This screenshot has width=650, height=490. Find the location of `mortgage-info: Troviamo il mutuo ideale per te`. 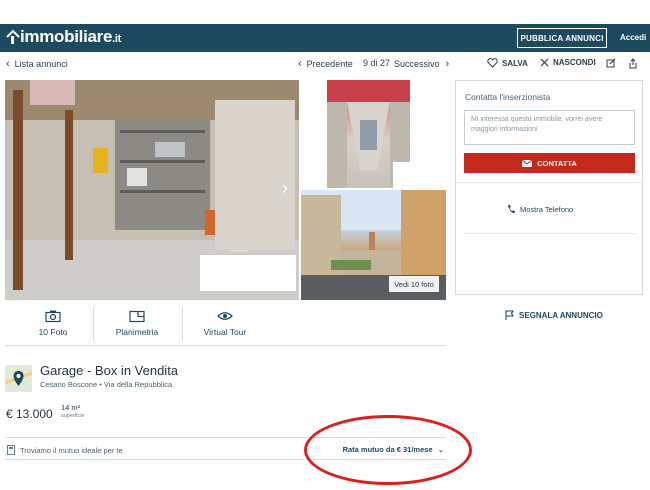

mortgage-info: Troviamo il mutuo ideale per te is located at coordinates (65, 450).